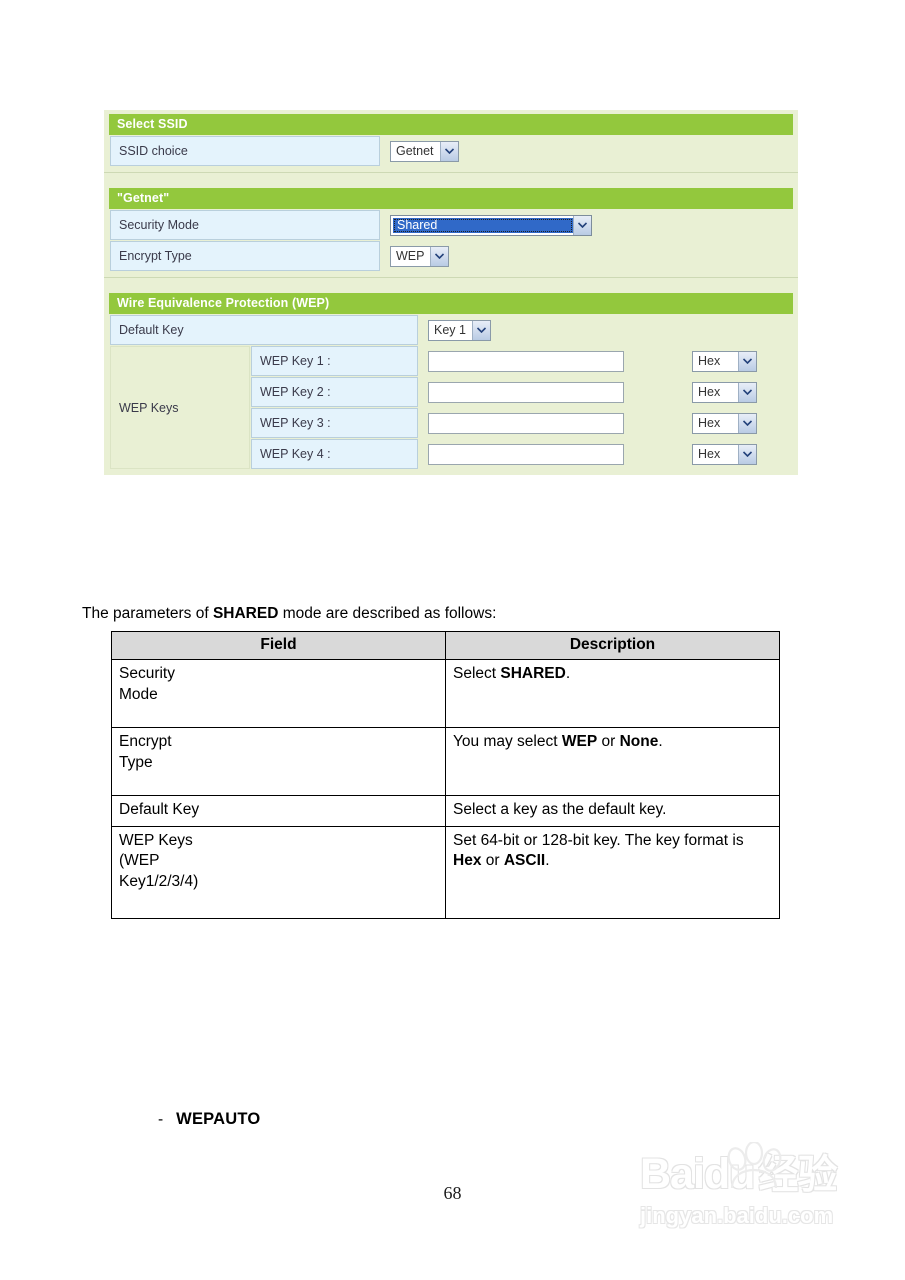  Describe the element at coordinates (560, 810) in the screenshot. I see `description-text: Select a key as the default key.` at that location.